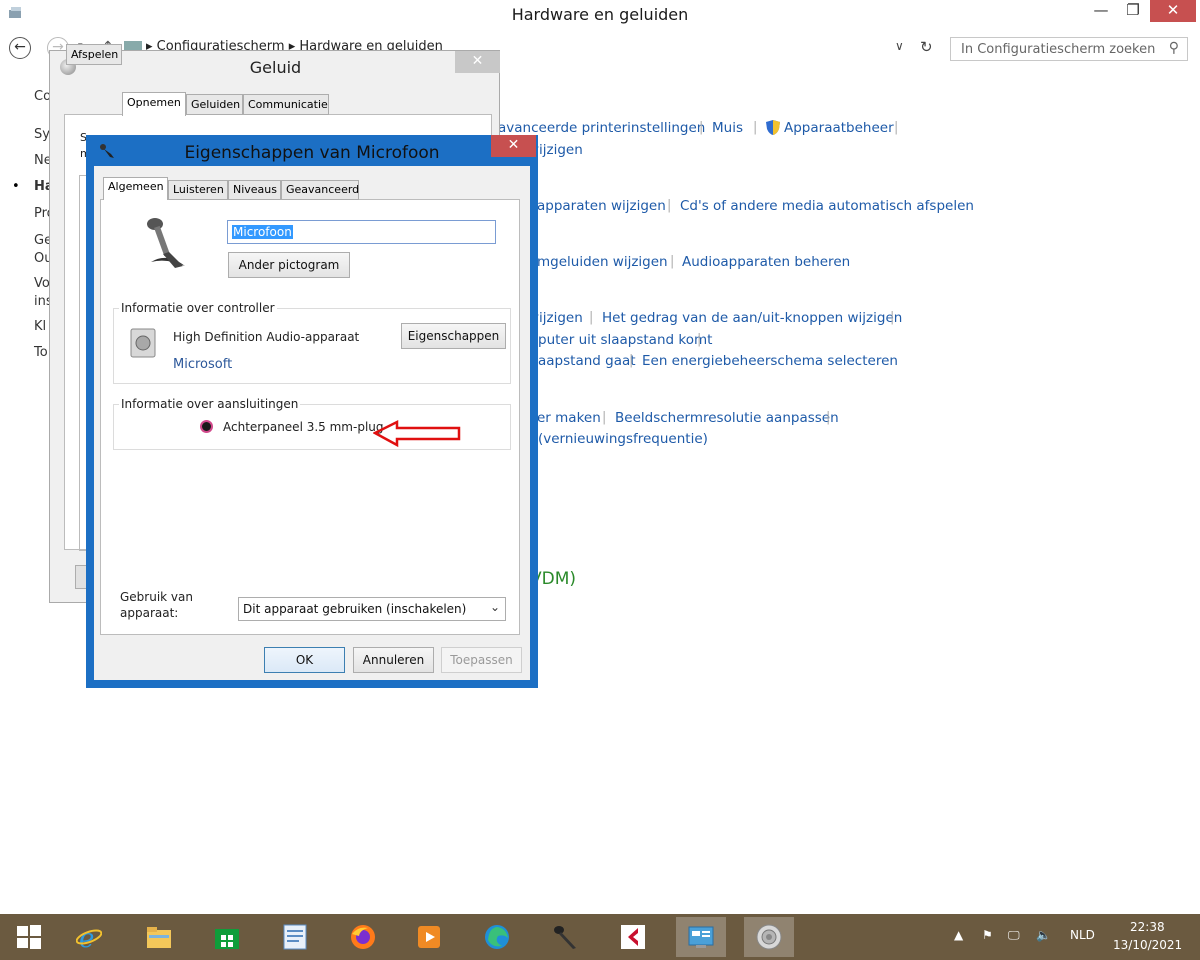 The image size is (1200, 960). Describe the element at coordinates (1133, 11) in the screenshot. I see `maximize-button: ❐` at that location.